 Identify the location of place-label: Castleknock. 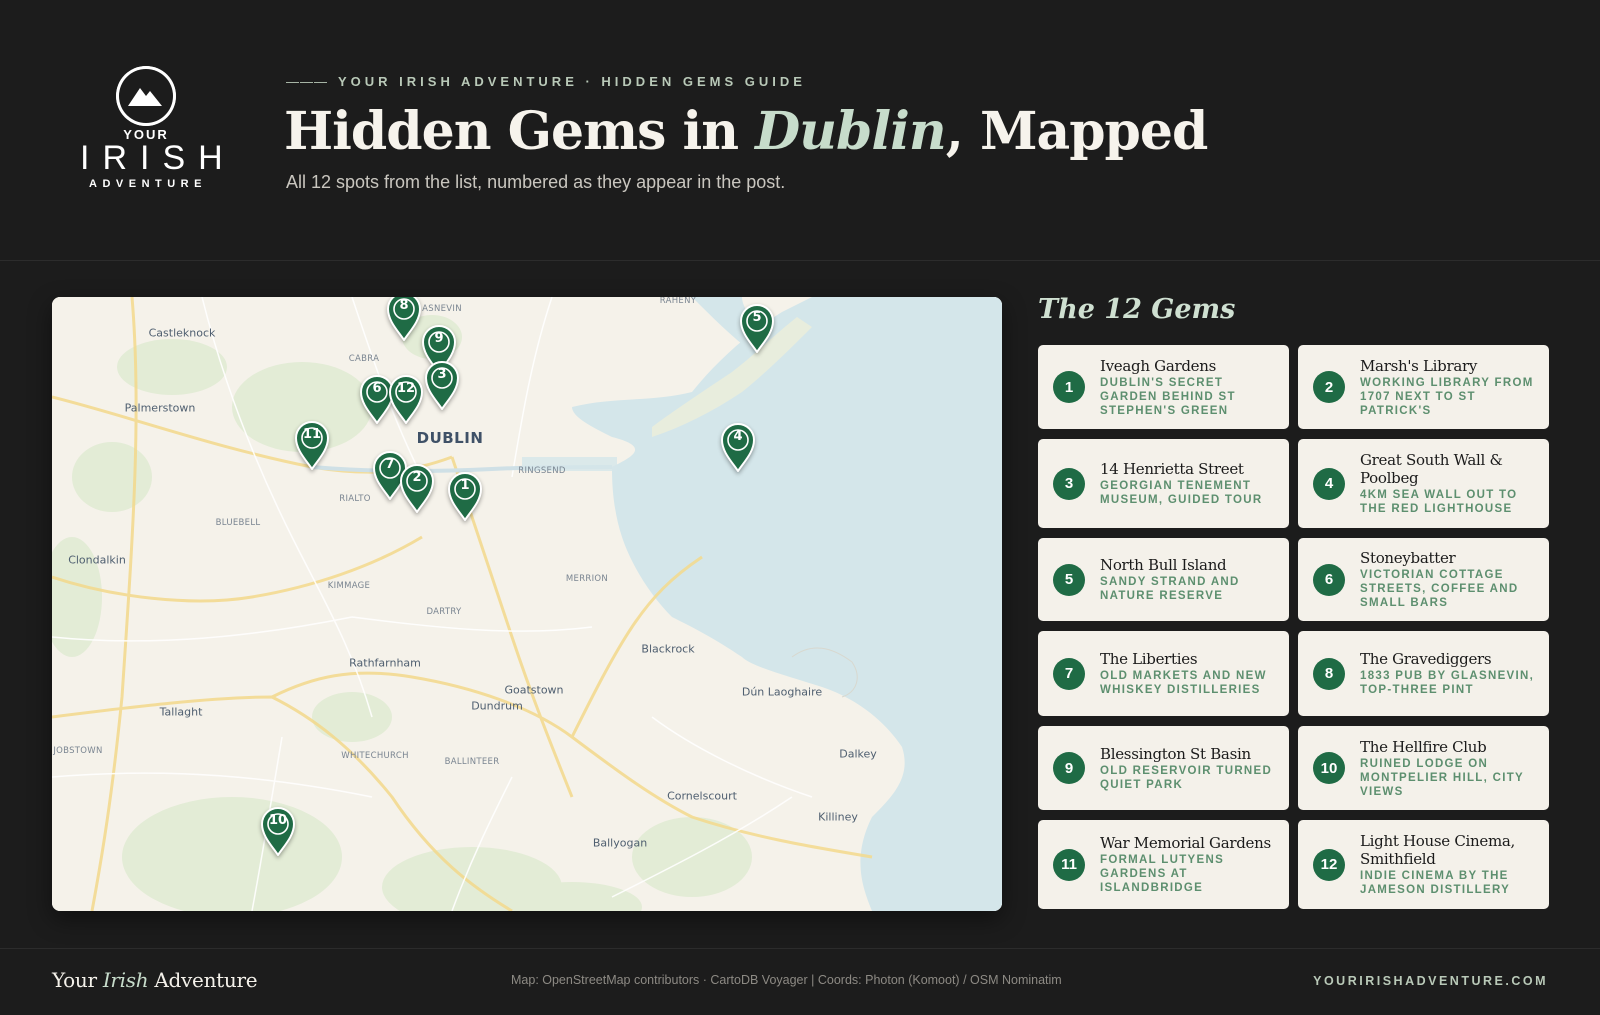
(182, 333).